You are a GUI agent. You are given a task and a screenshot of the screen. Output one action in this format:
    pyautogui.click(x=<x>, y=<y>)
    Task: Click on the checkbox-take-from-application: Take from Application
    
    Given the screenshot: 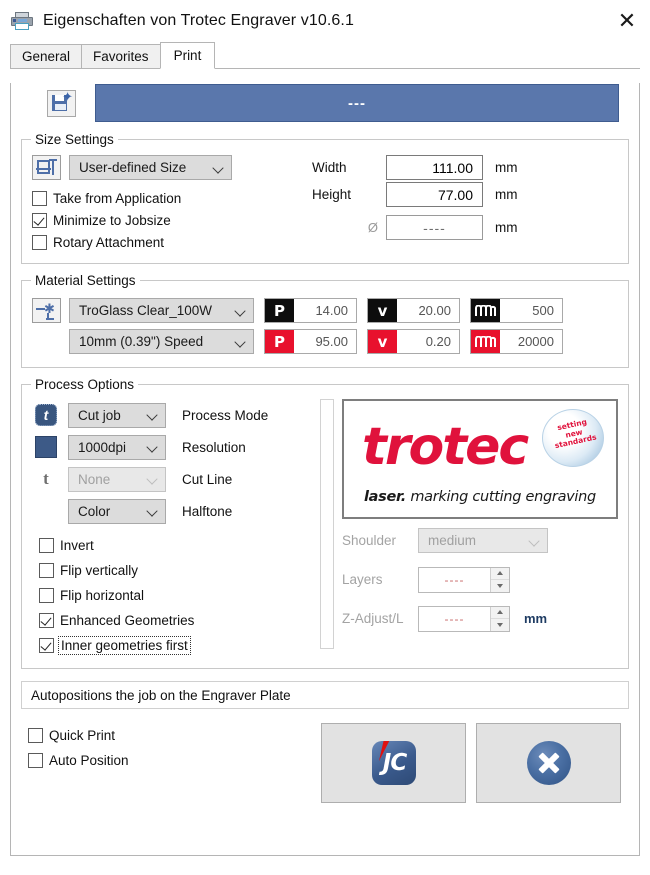 What is the action you would take?
    pyautogui.click(x=163, y=198)
    